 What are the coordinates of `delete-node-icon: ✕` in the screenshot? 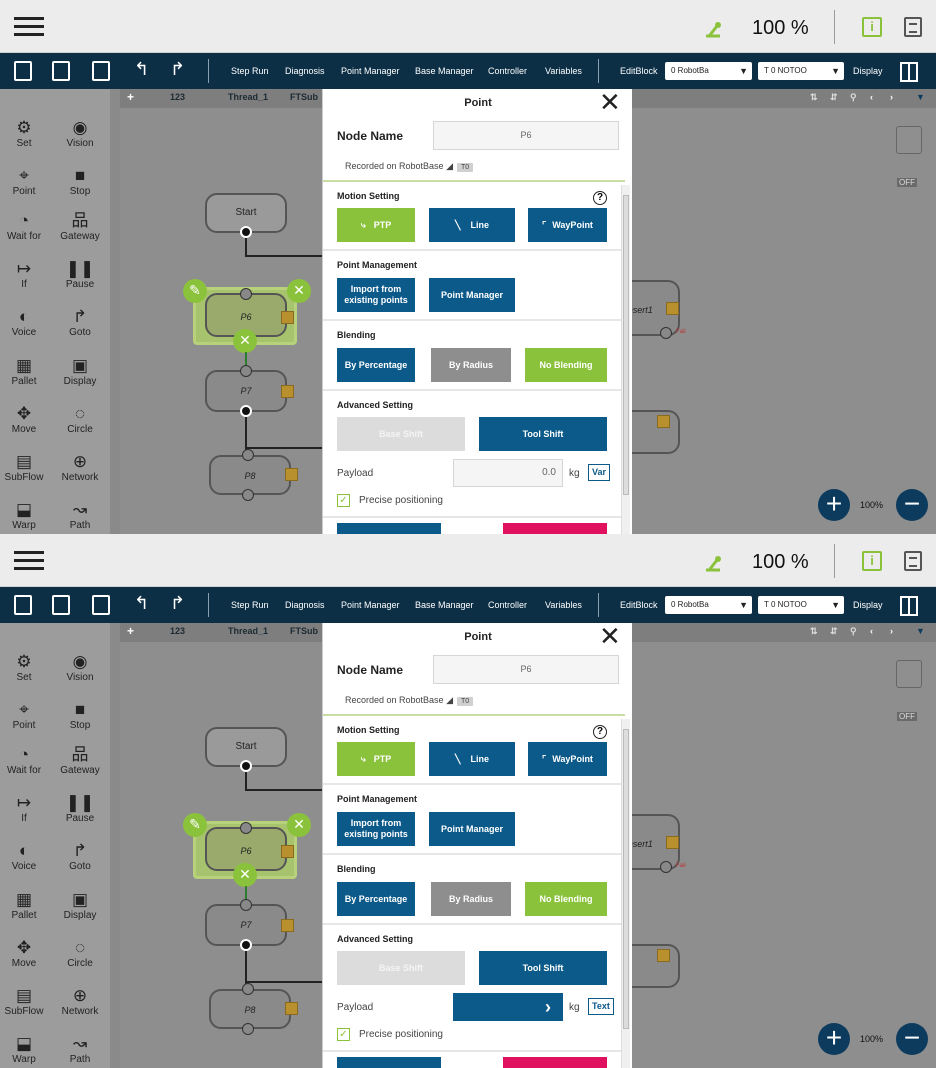 It's located at (299, 825).